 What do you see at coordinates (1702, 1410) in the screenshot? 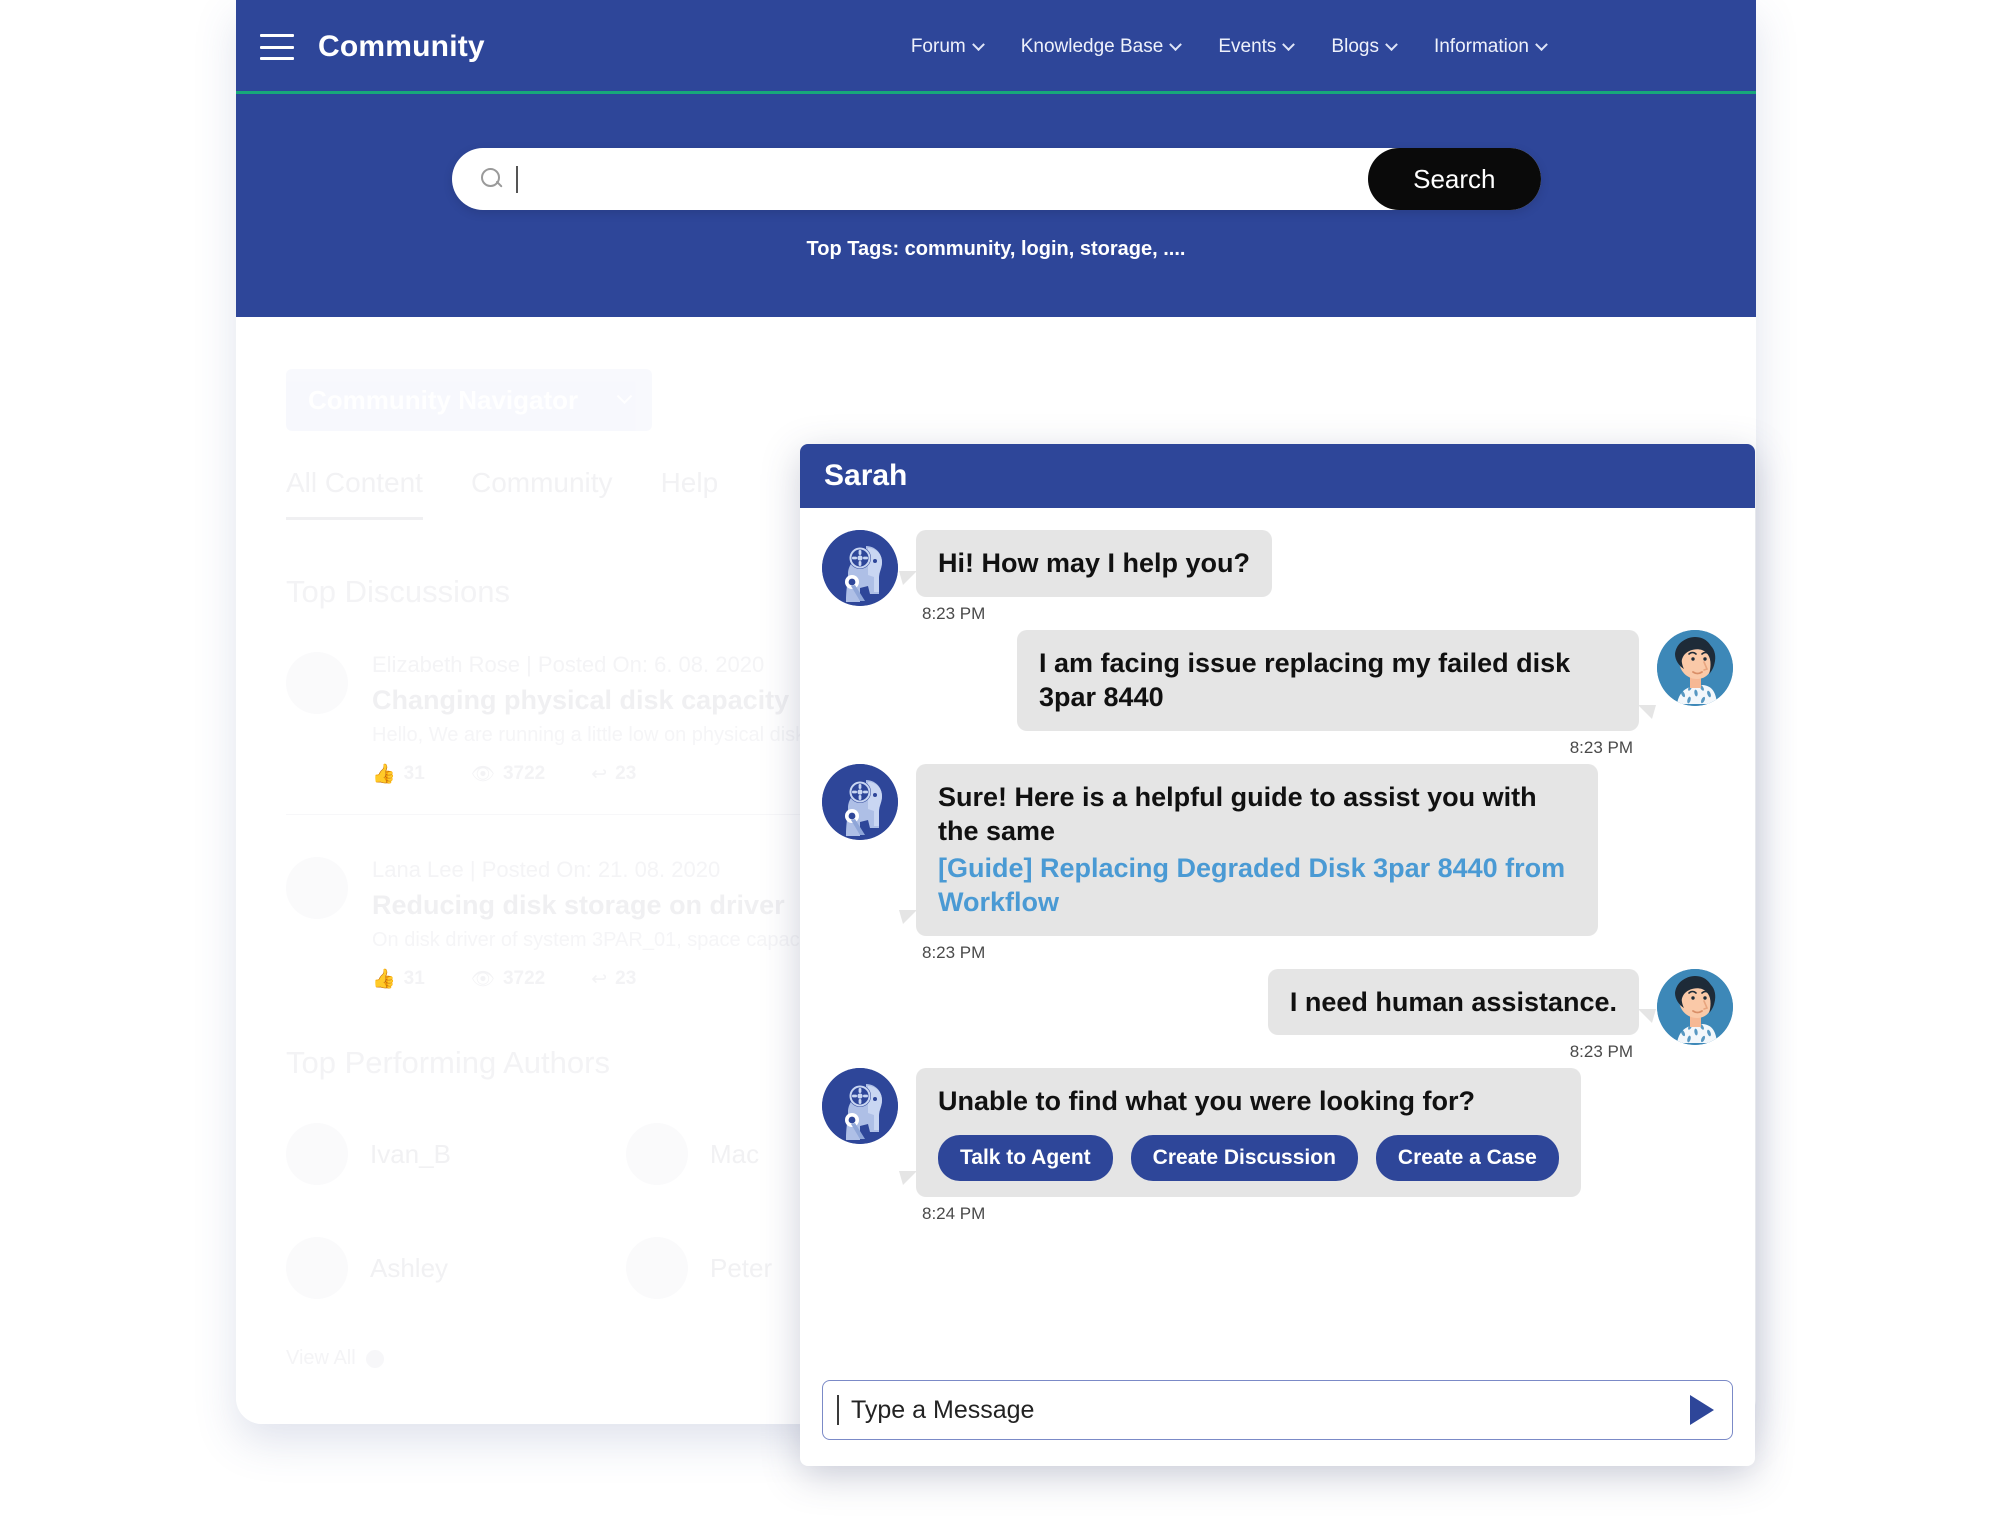
I see `send-icon` at bounding box center [1702, 1410].